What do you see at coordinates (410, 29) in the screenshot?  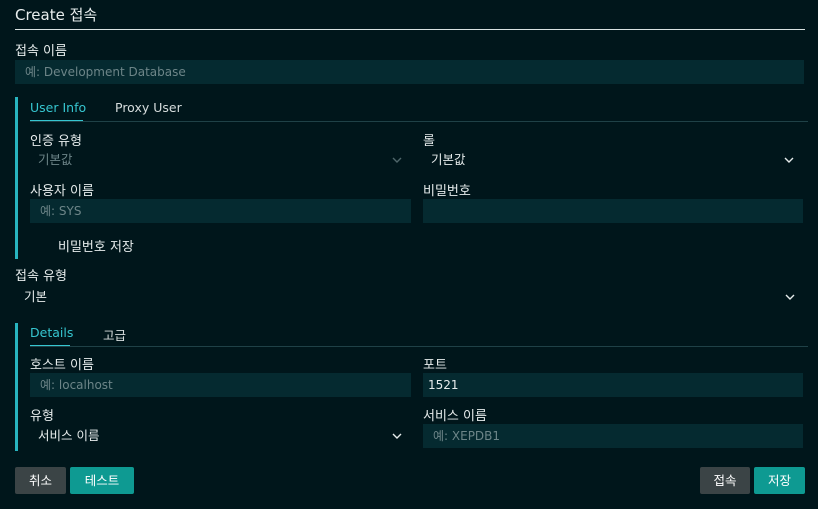 I see `title-divider` at bounding box center [410, 29].